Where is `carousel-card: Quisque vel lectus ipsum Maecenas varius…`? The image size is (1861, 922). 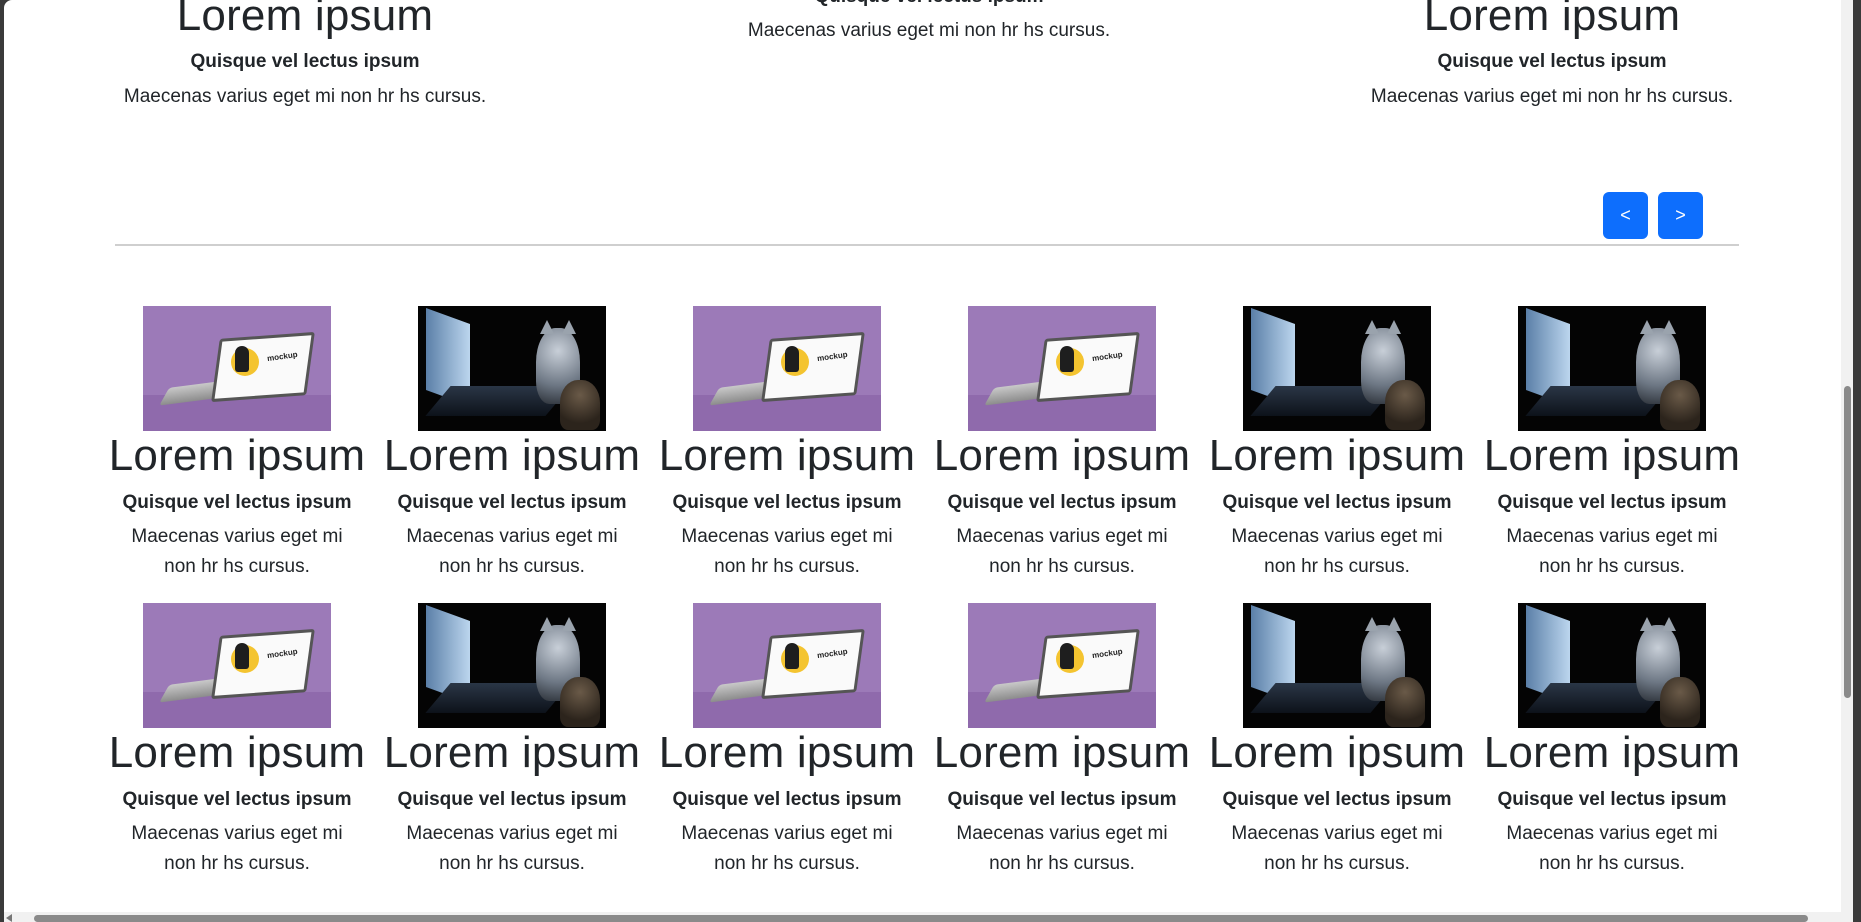 carousel-card: Quisque vel lectus ipsum Maecenas varius… is located at coordinates (929, 23).